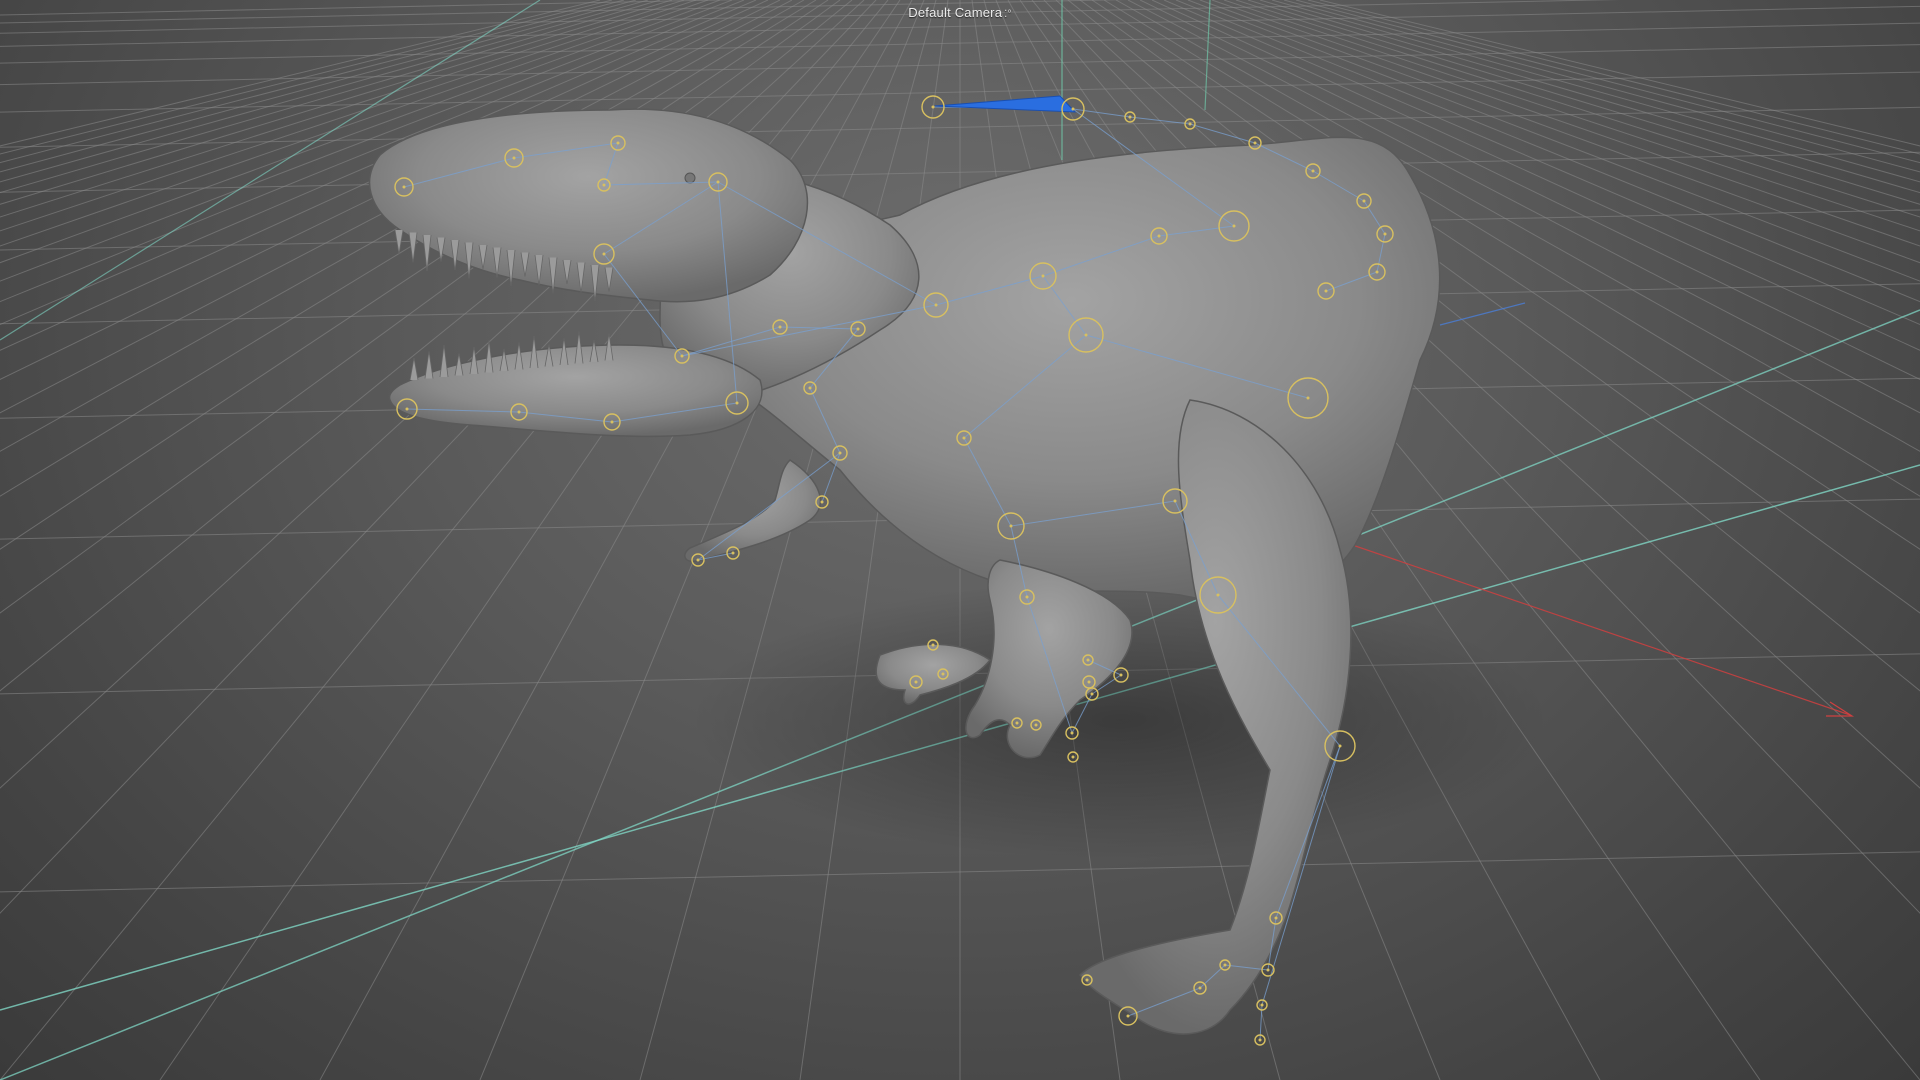 This screenshot has width=1920, height=1080. What do you see at coordinates (1222, 133) in the screenshot?
I see `bone-segment` at bounding box center [1222, 133].